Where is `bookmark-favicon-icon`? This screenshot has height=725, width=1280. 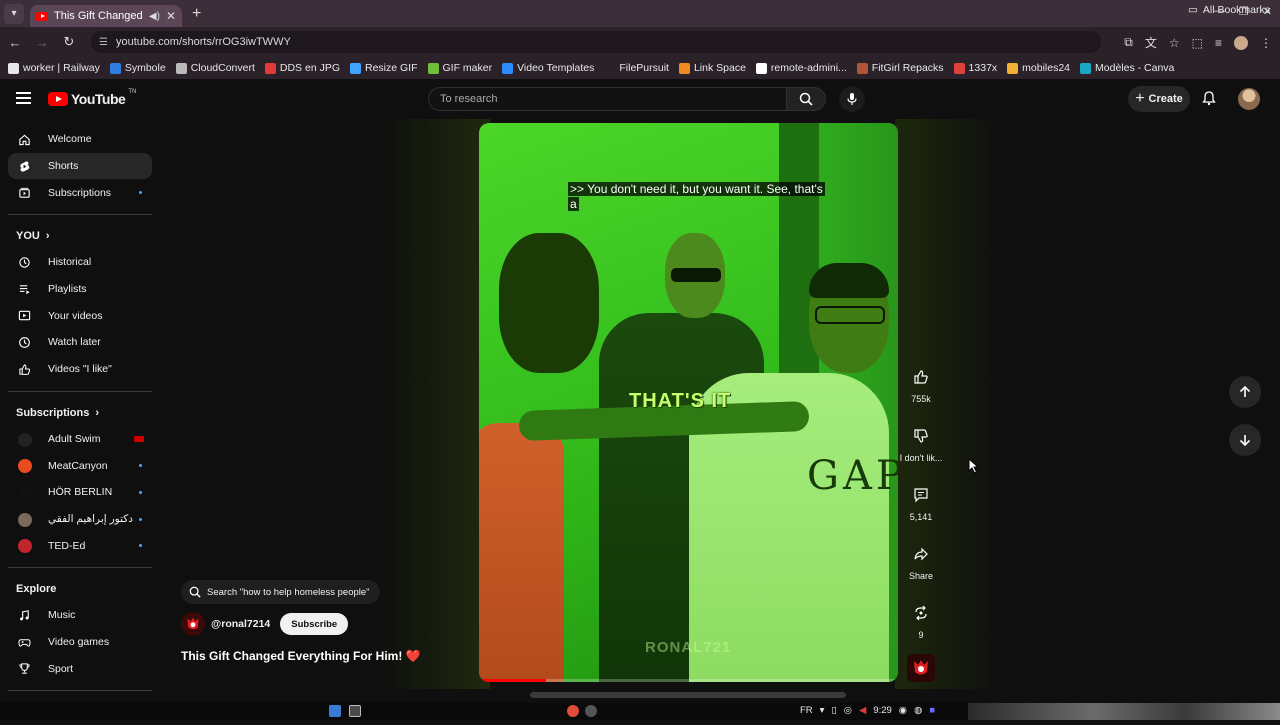 bookmark-favicon-icon is located at coordinates (355, 68).